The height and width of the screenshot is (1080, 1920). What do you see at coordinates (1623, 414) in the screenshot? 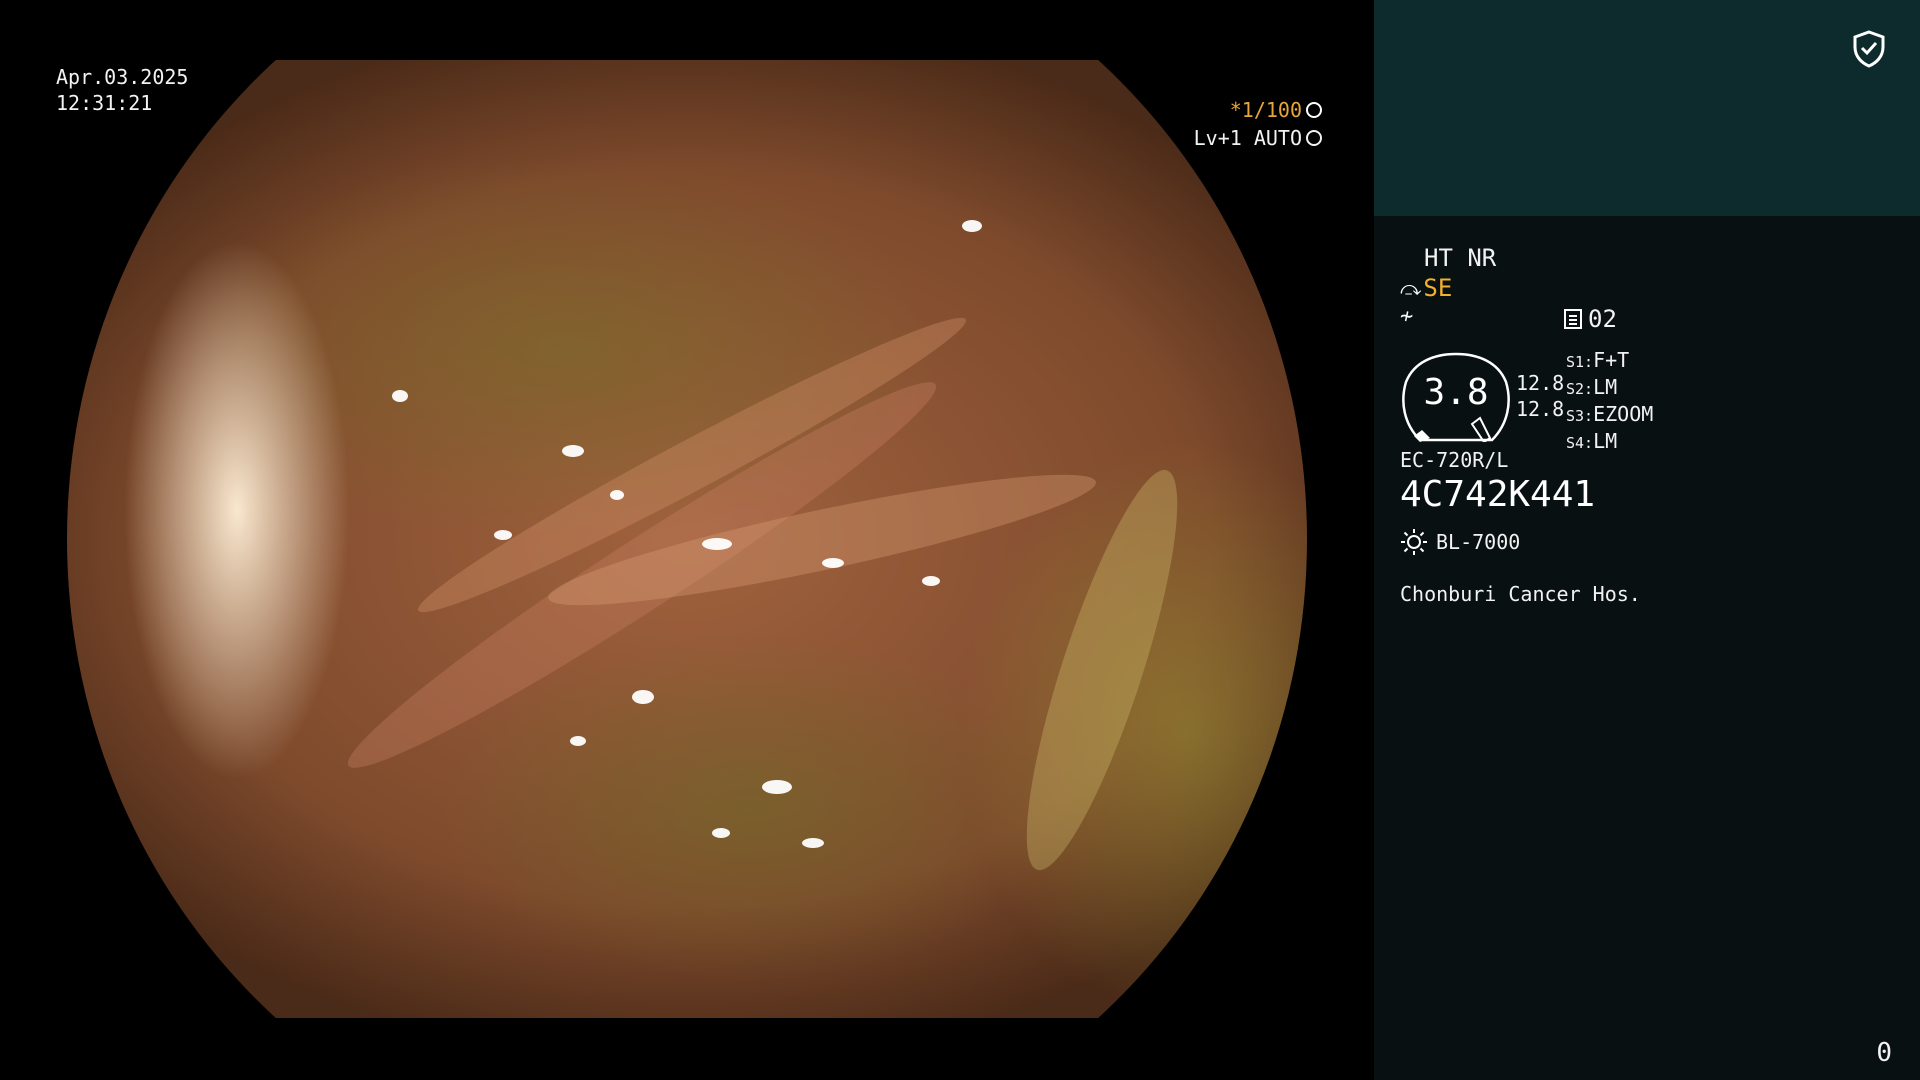
I see `switch-value: EZOOM` at bounding box center [1623, 414].